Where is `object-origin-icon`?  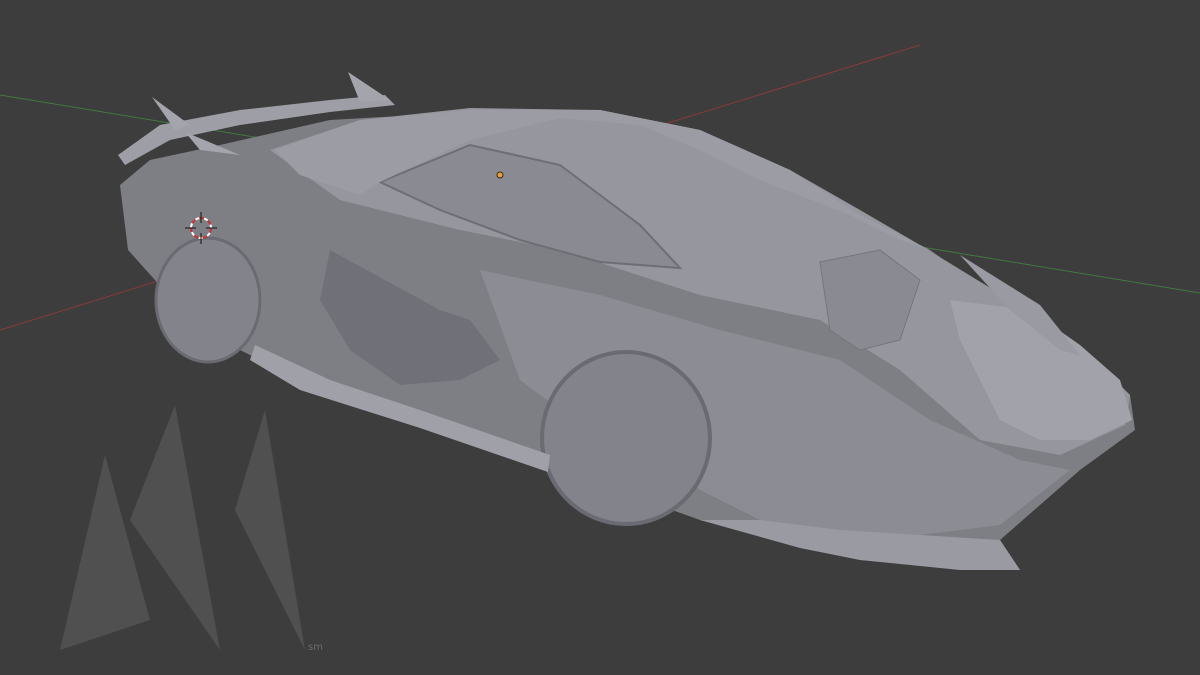
object-origin-icon is located at coordinates (500, 175).